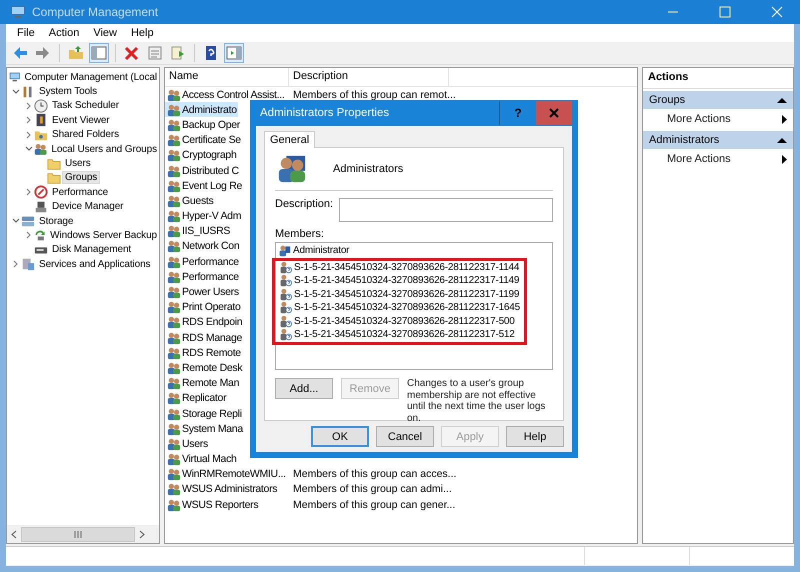  I want to click on menu-item: View, so click(105, 33).